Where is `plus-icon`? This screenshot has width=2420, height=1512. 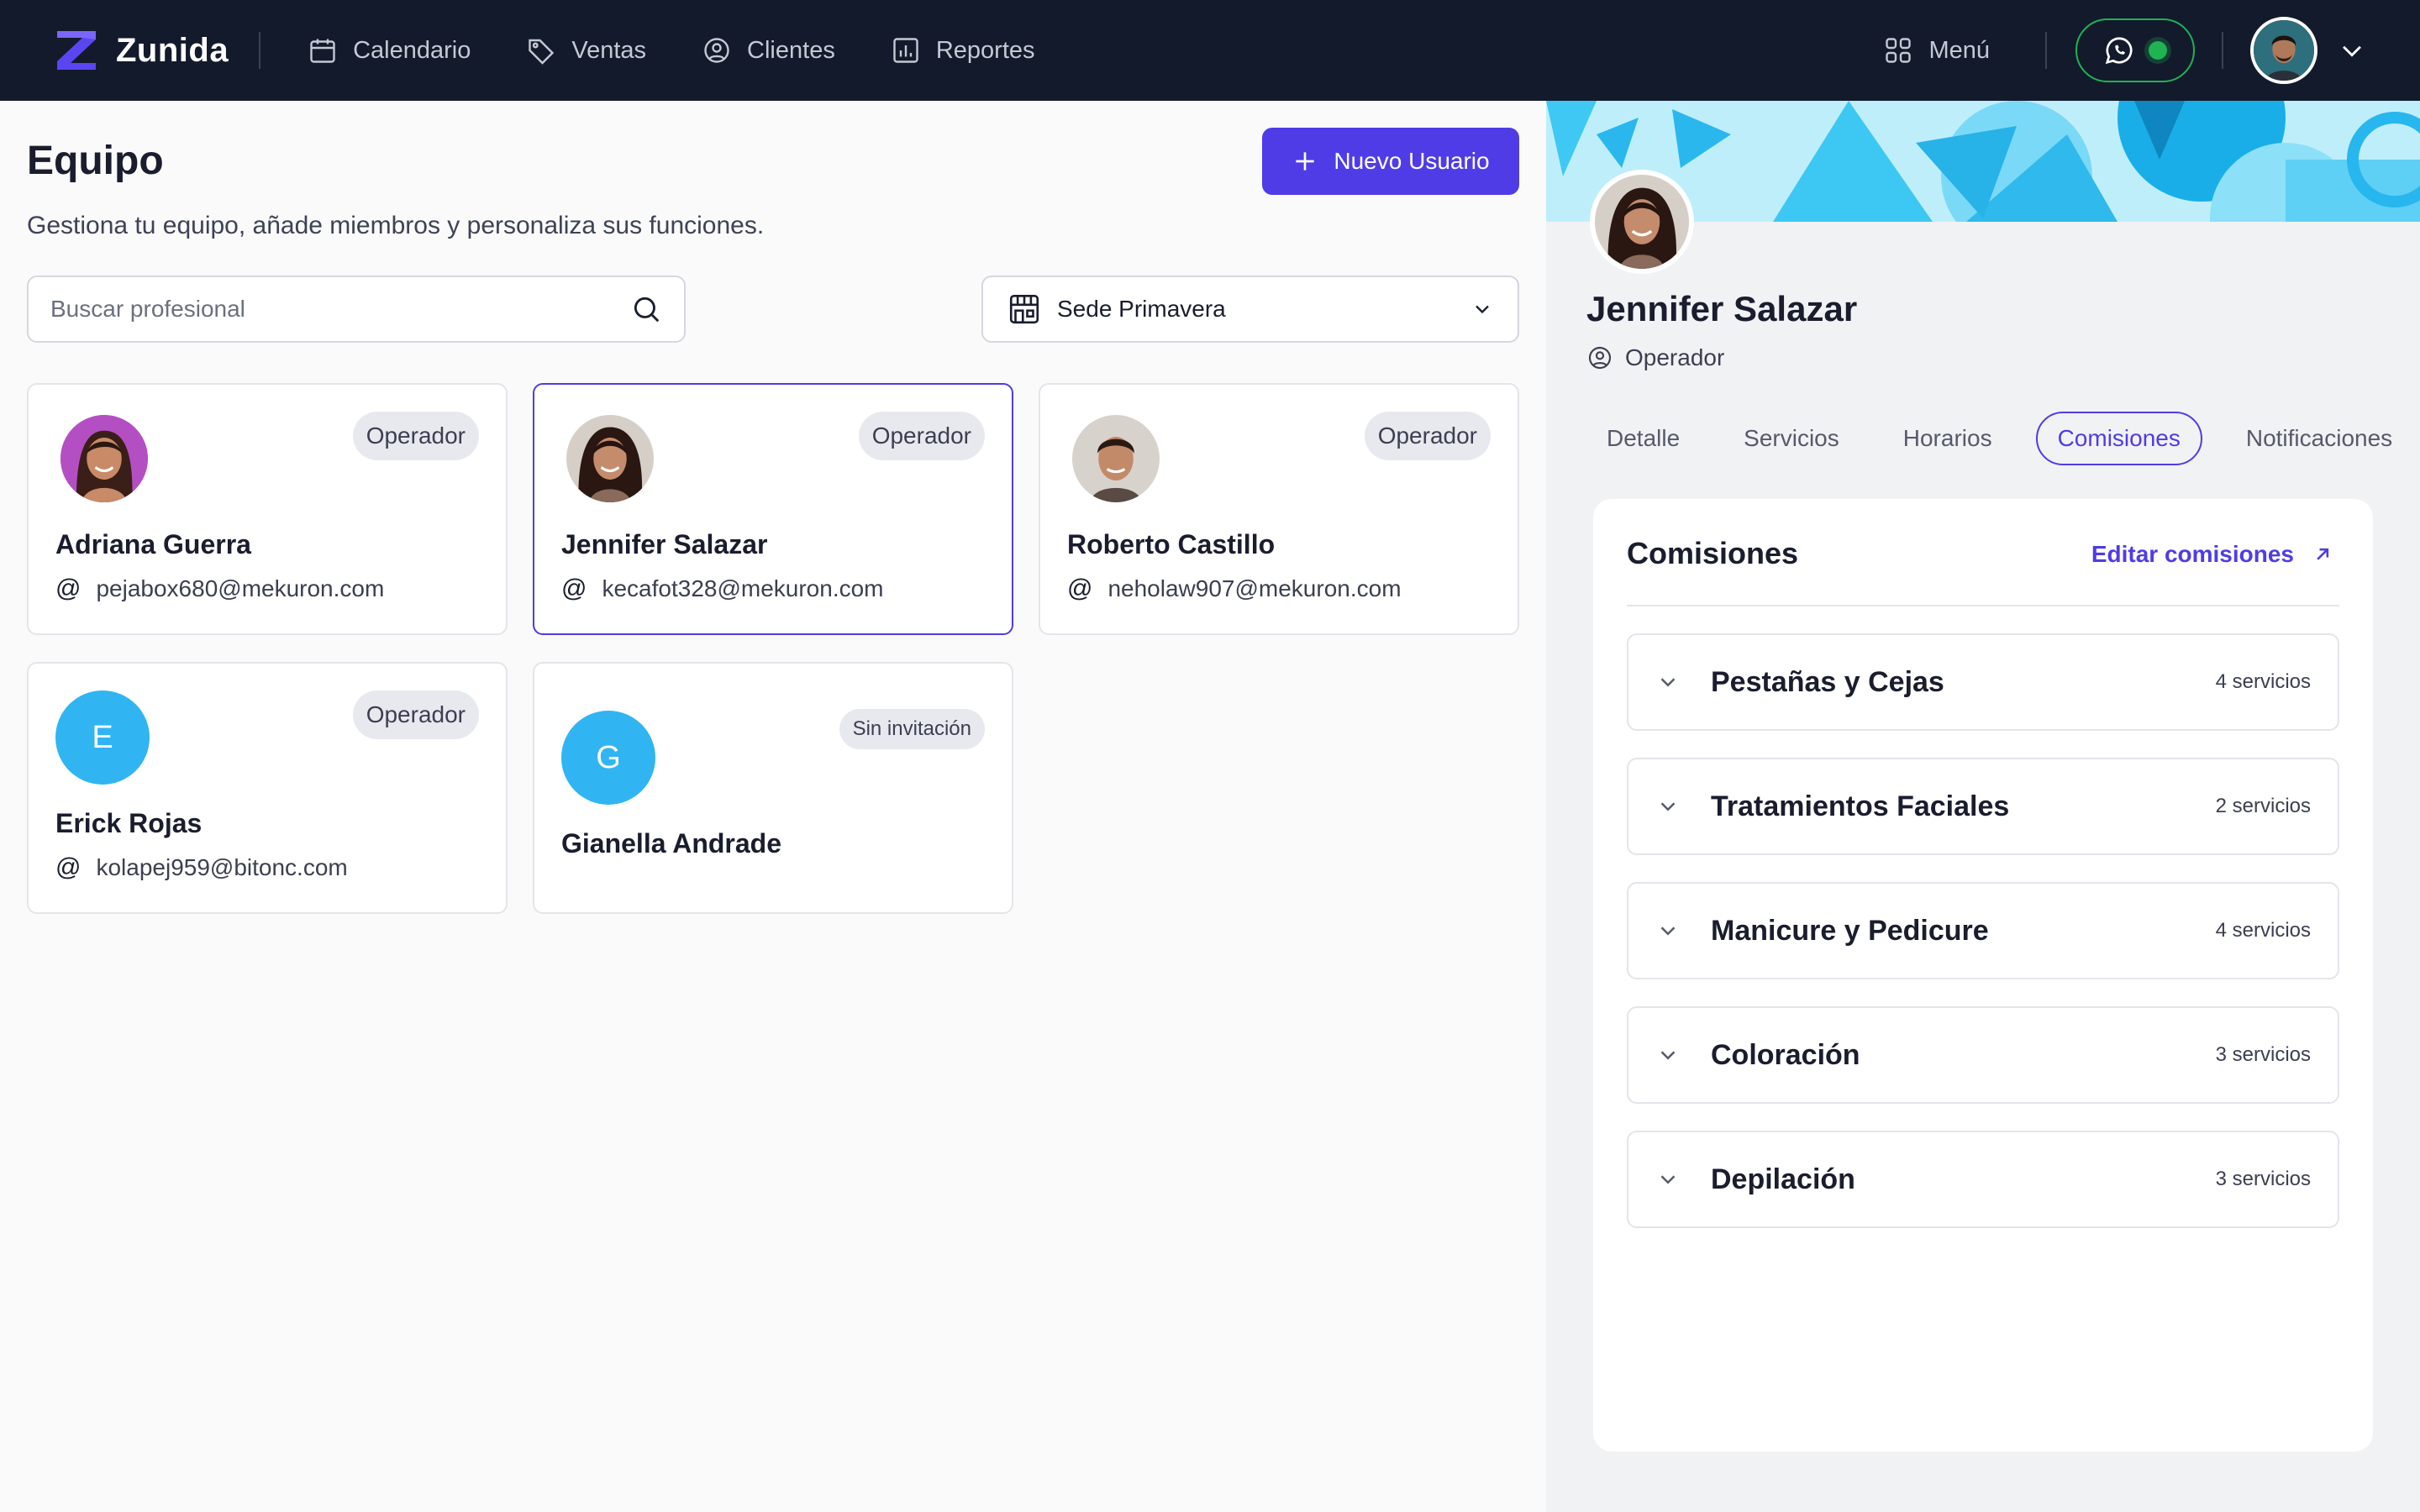 plus-icon is located at coordinates (1305, 161).